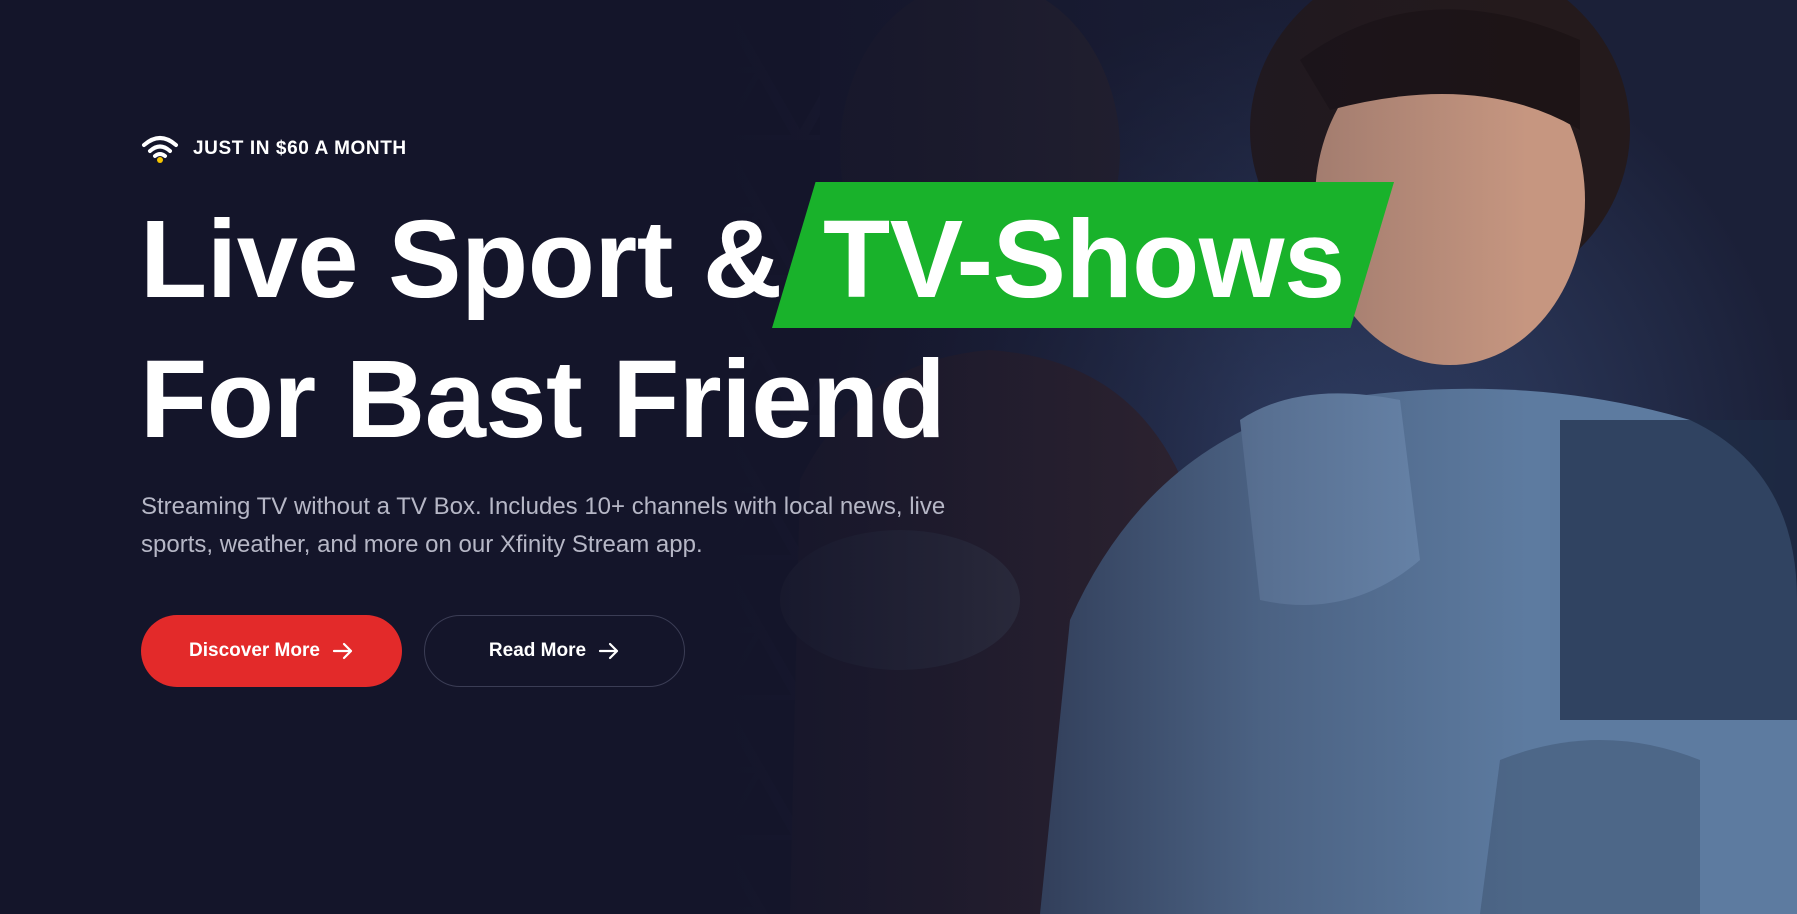 This screenshot has height=914, width=1797. I want to click on title-line-2: For Bast Friend, so click(543, 399).